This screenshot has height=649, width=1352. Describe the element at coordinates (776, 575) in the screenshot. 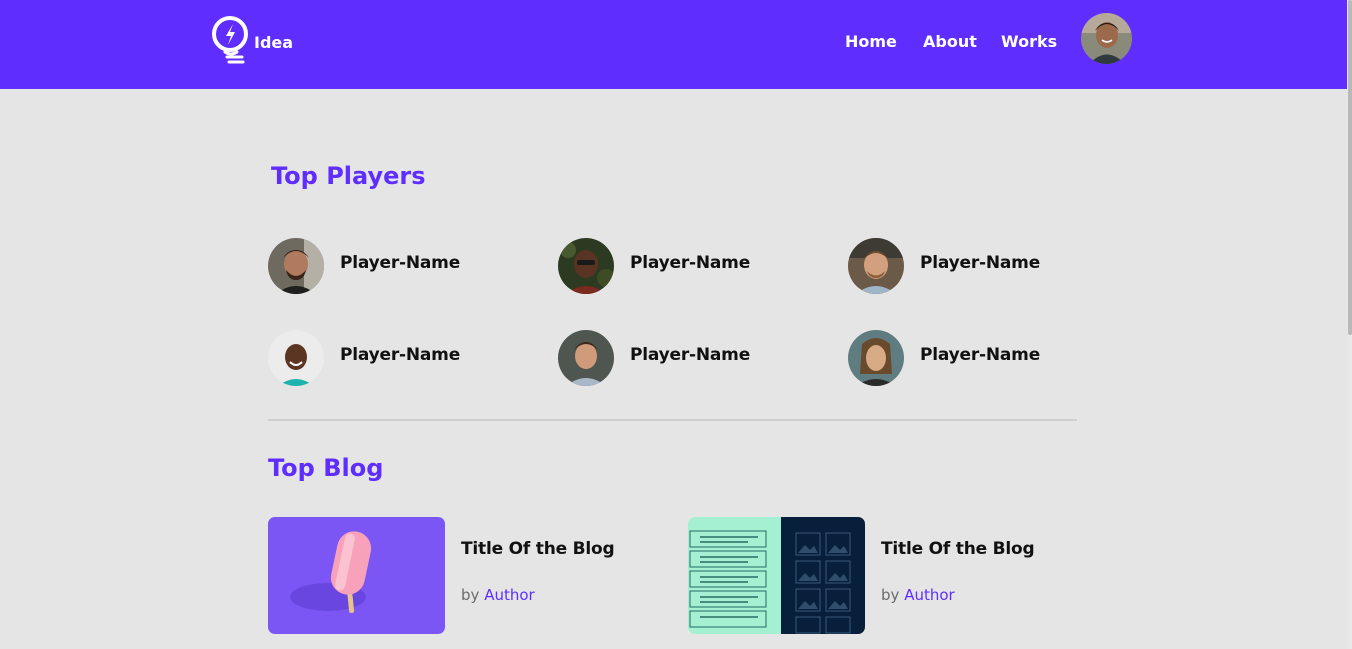

I see `layout-wireframe-illustration-icon` at that location.